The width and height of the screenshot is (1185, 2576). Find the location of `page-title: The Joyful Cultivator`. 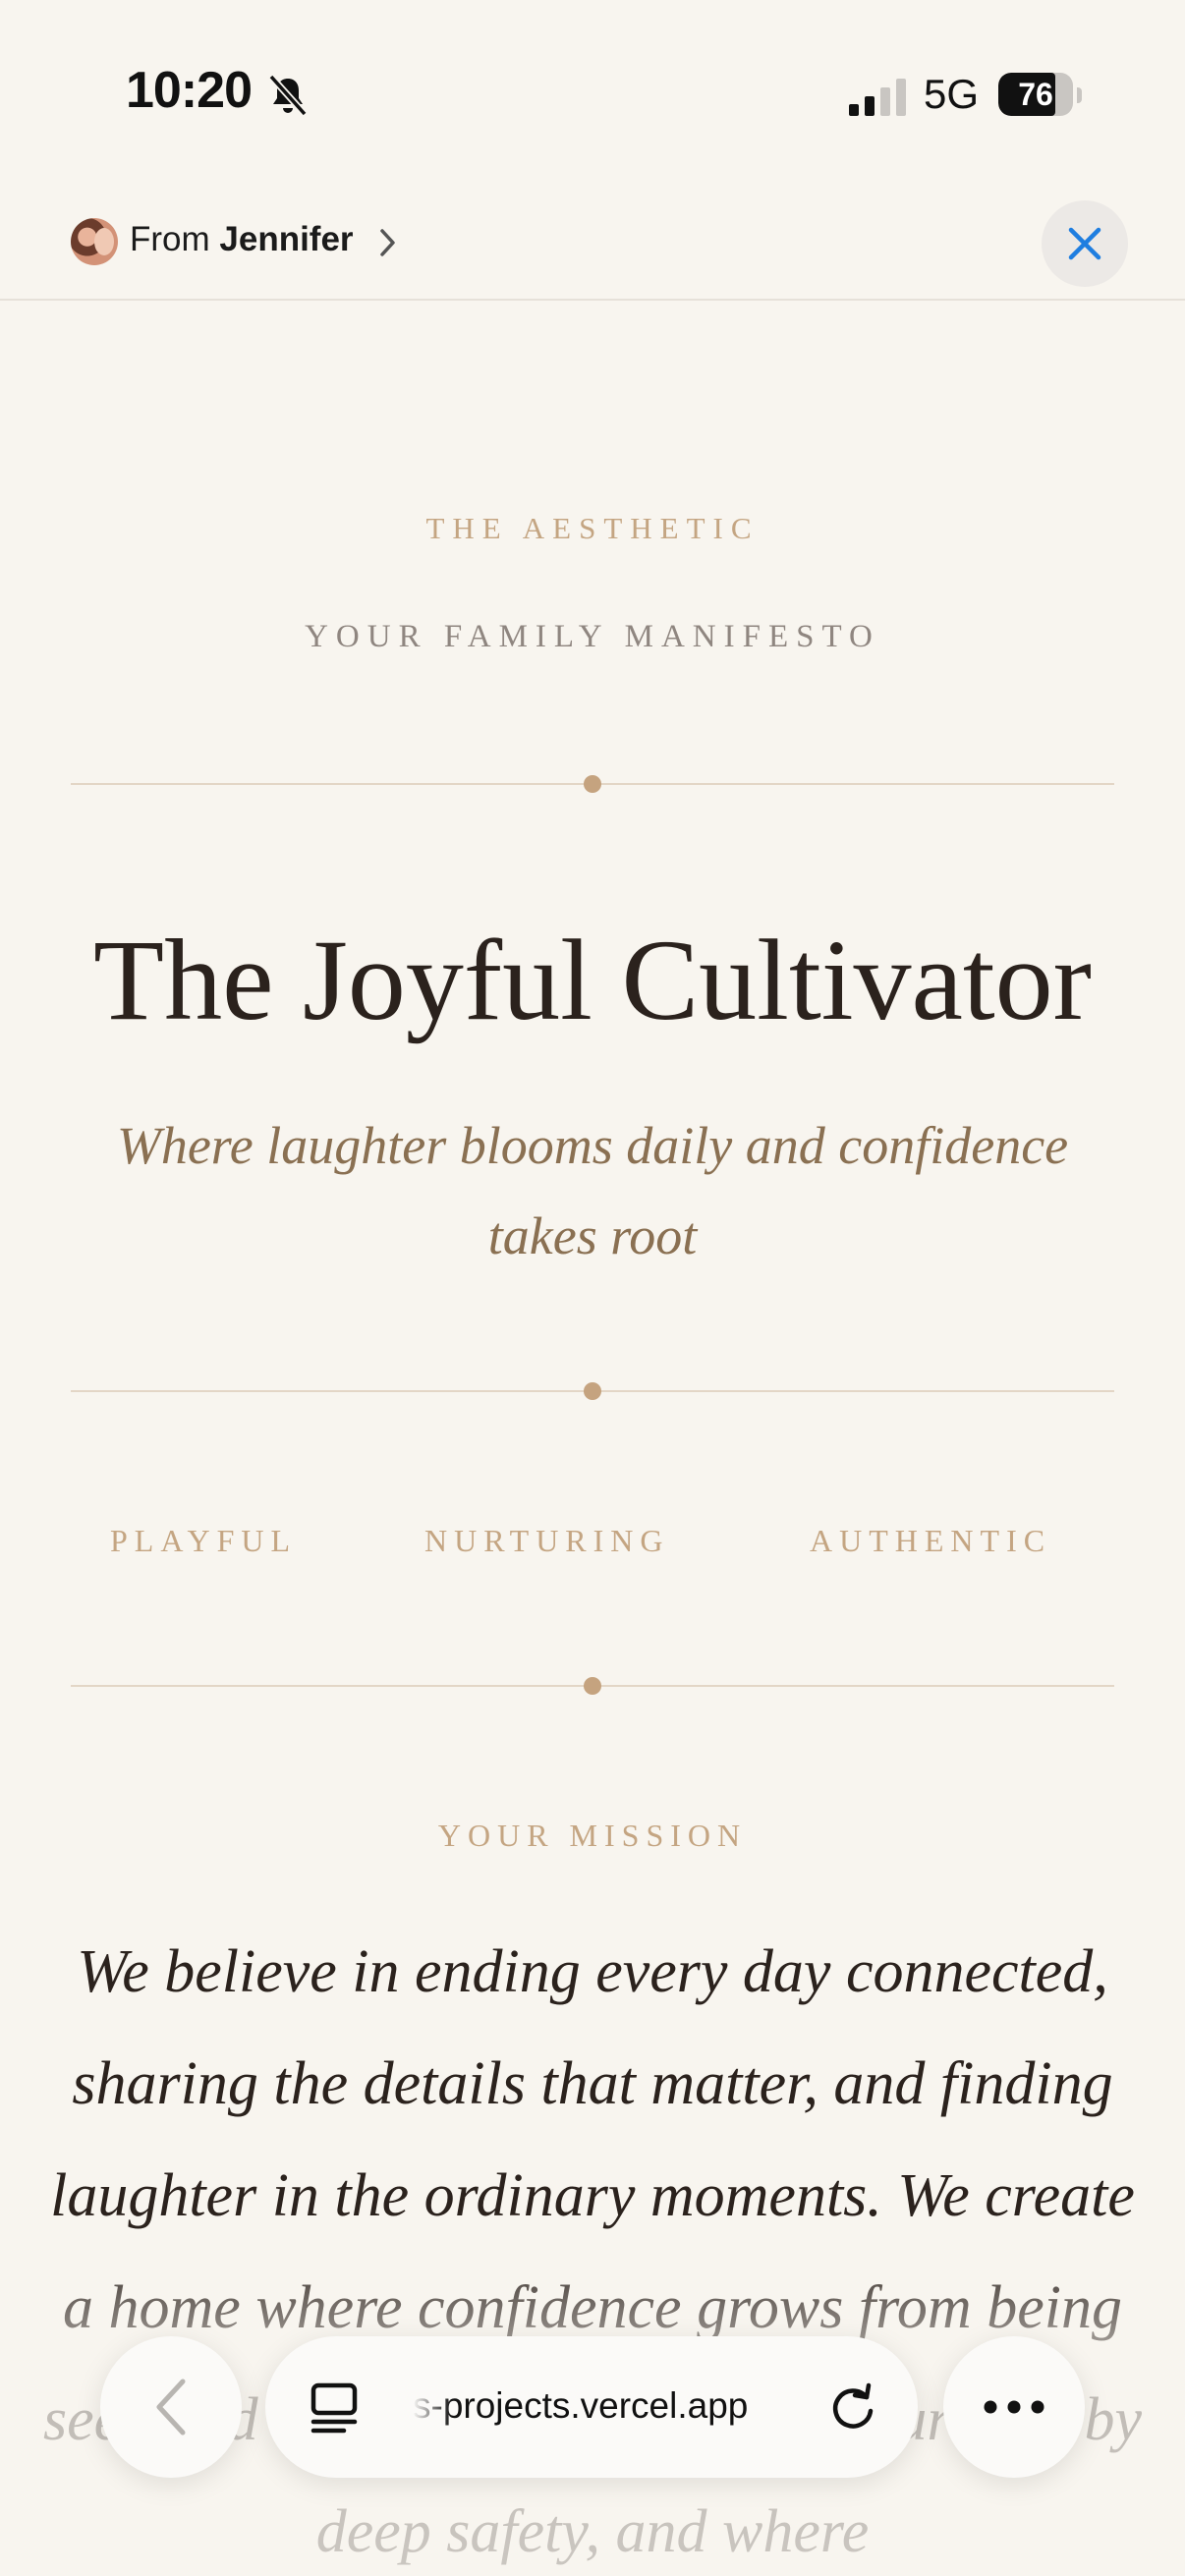

page-title: The Joyful Cultivator is located at coordinates (592, 980).